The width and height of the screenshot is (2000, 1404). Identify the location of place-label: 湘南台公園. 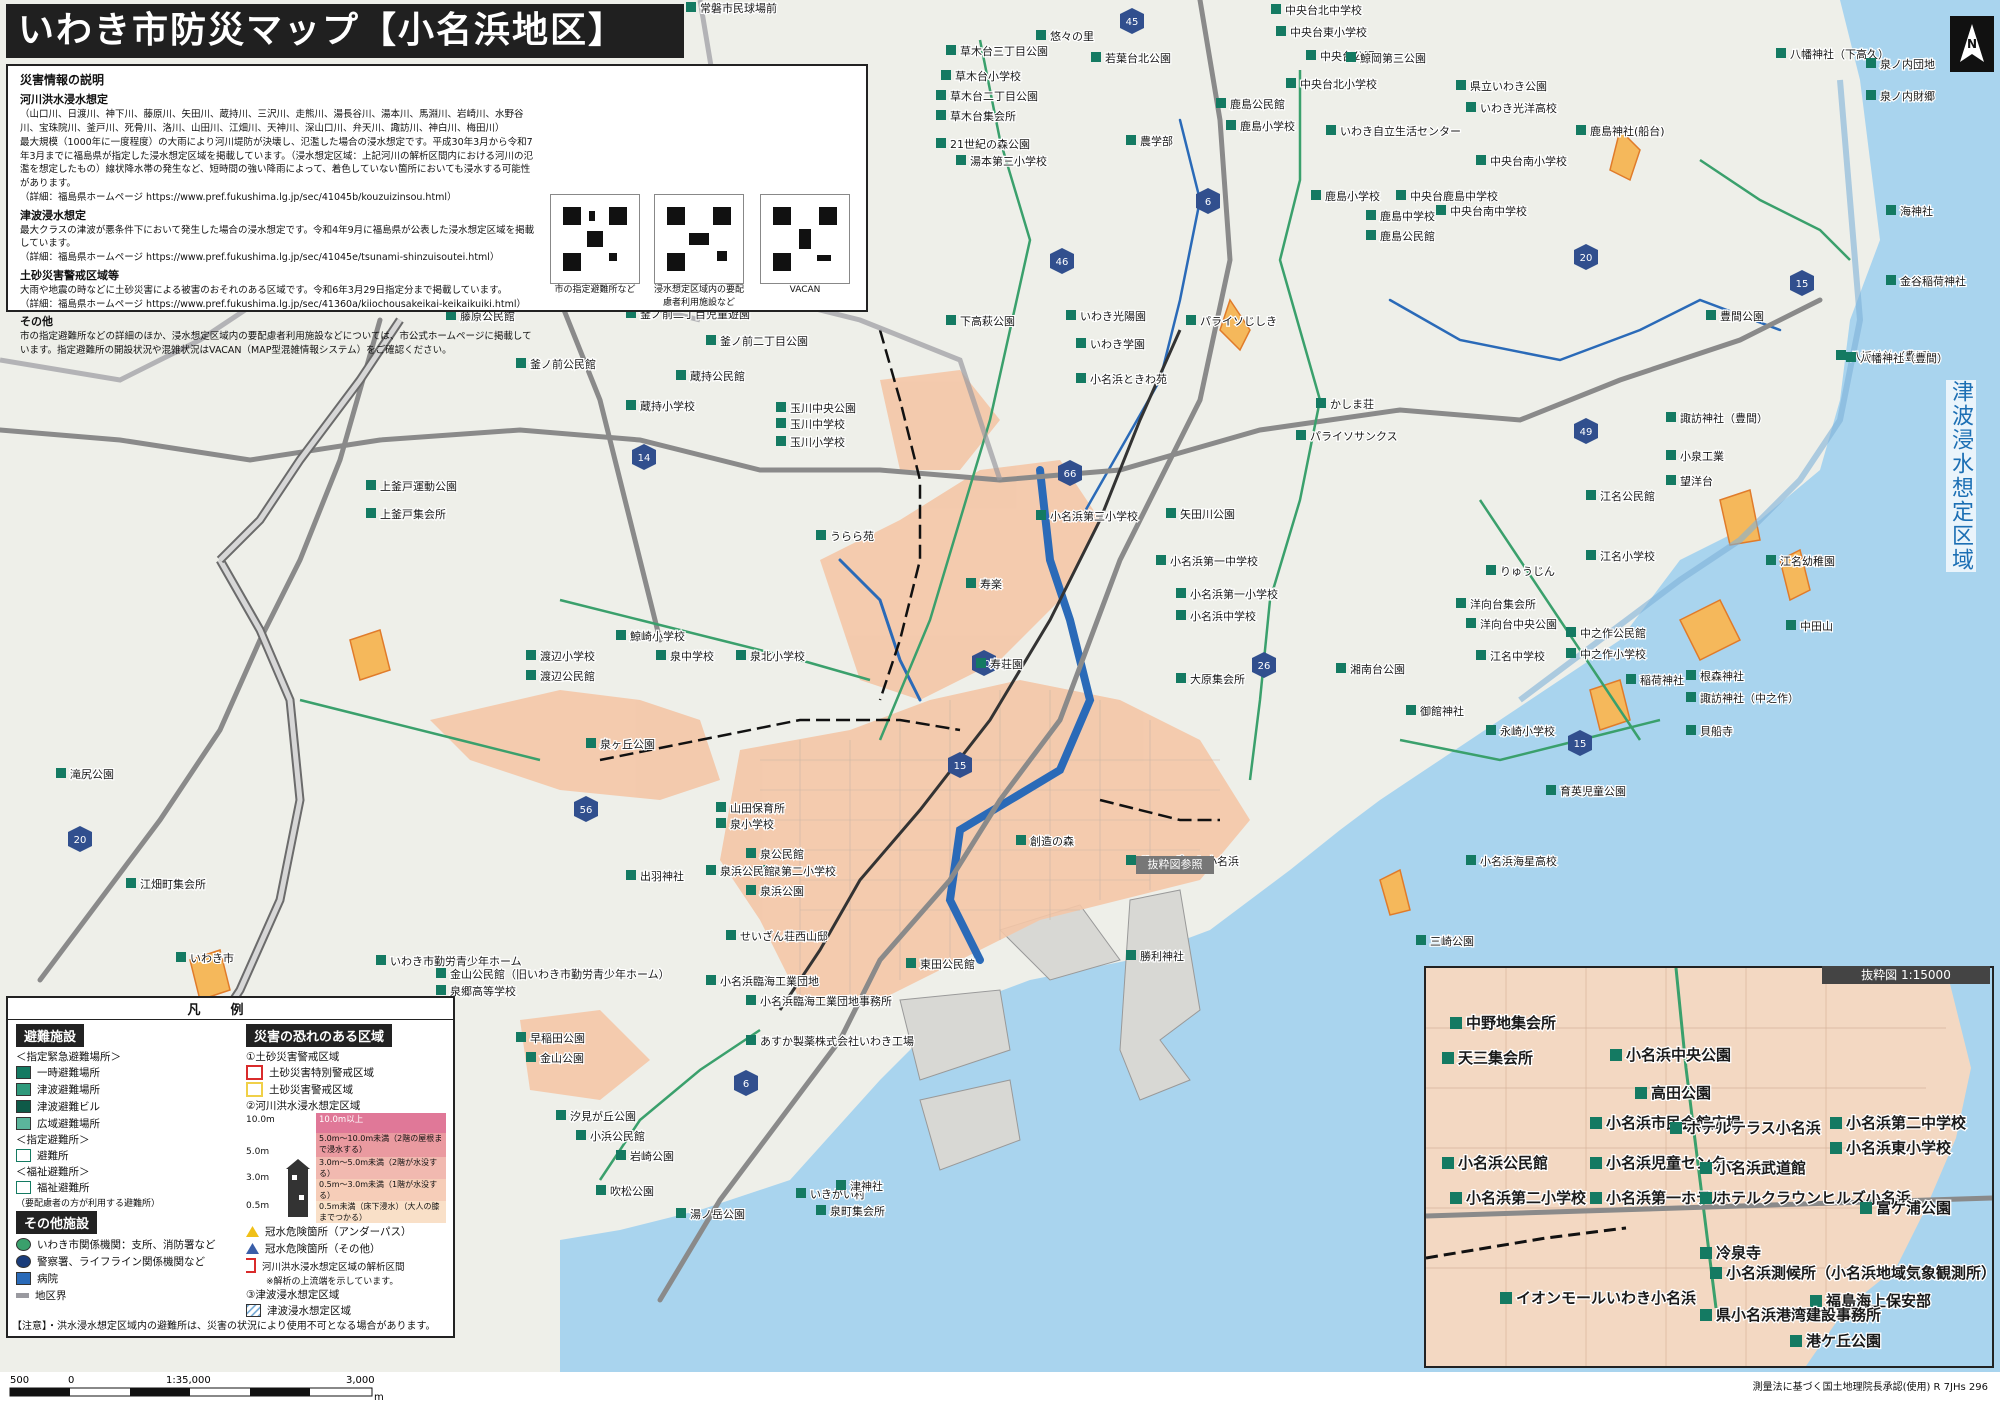
(1377, 669).